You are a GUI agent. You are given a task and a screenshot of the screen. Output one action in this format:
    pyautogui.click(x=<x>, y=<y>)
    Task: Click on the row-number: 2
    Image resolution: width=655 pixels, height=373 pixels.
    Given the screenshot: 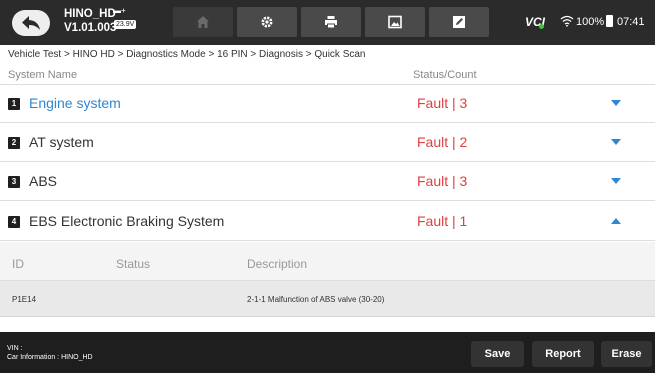 What is the action you would take?
    pyautogui.click(x=14, y=143)
    